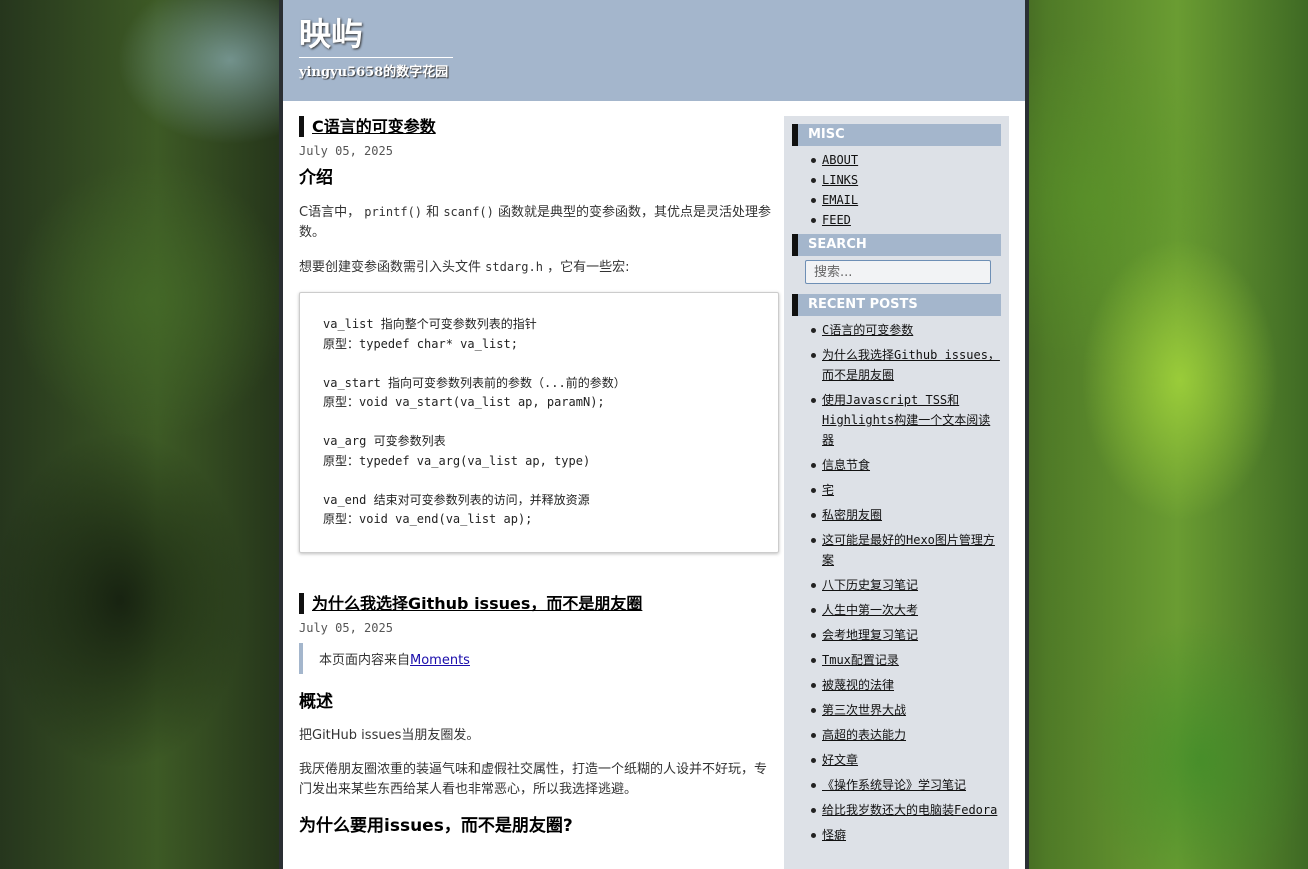 This screenshot has height=869, width=1308. I want to click on section-heading: 介绍, so click(316, 178).